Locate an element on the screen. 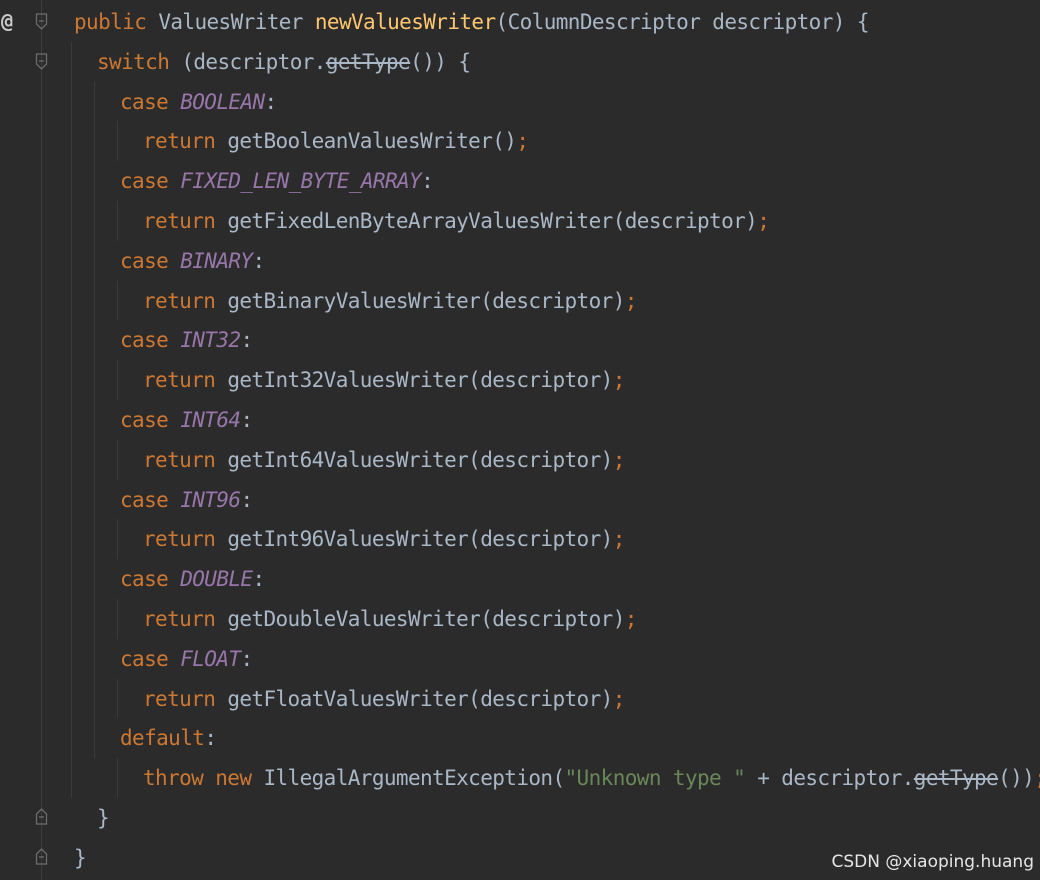  code-token: INT96 is located at coordinates (210, 499).